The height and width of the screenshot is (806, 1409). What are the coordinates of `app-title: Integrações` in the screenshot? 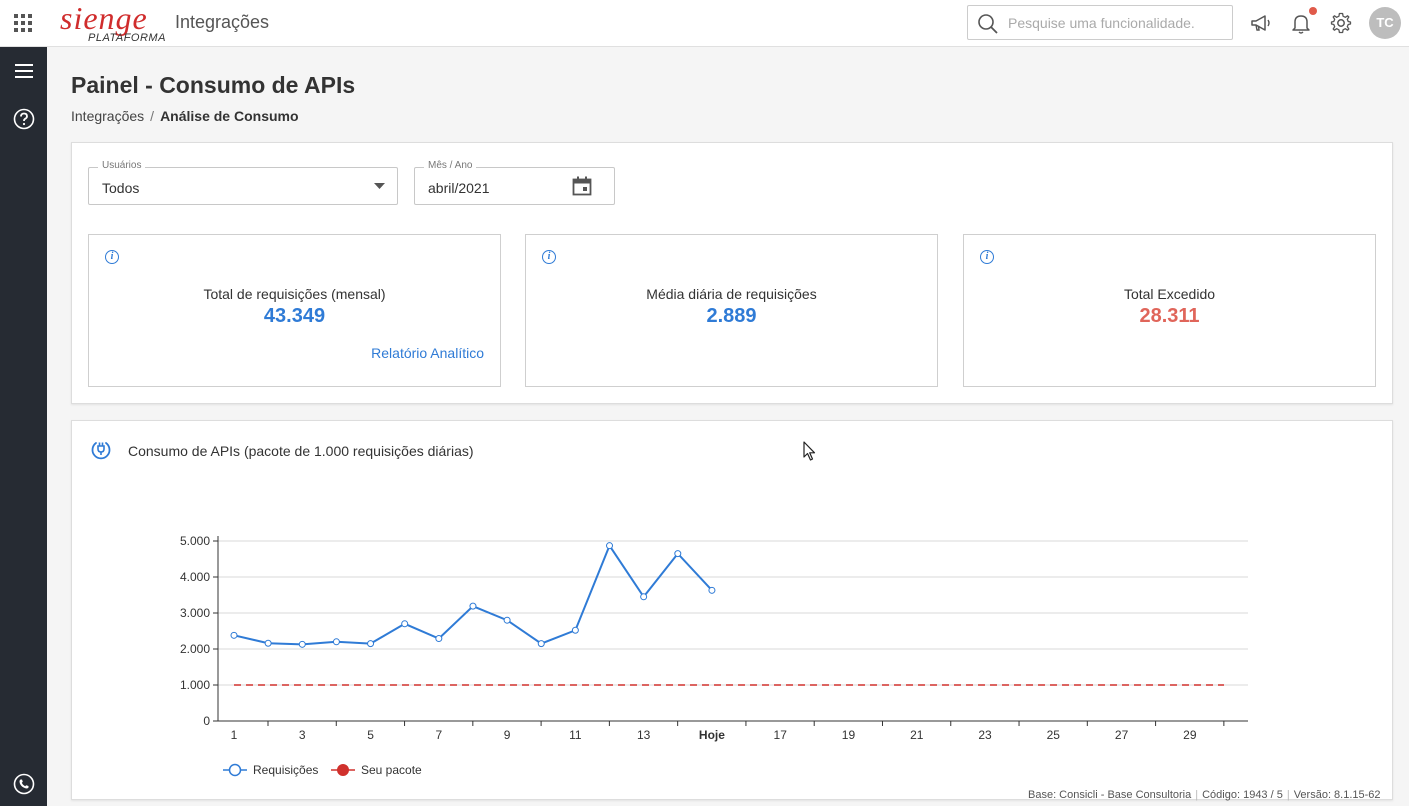 It's located at (222, 22).